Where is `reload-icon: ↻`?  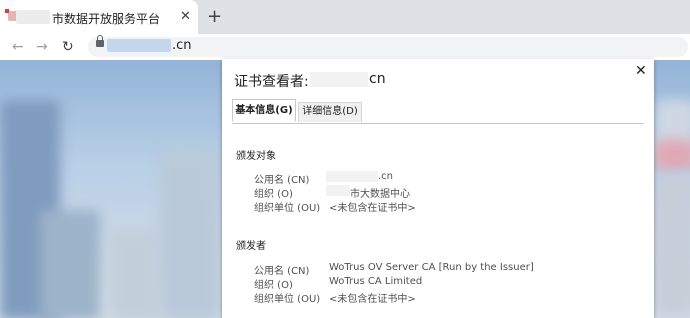 reload-icon: ↻ is located at coordinates (68, 47).